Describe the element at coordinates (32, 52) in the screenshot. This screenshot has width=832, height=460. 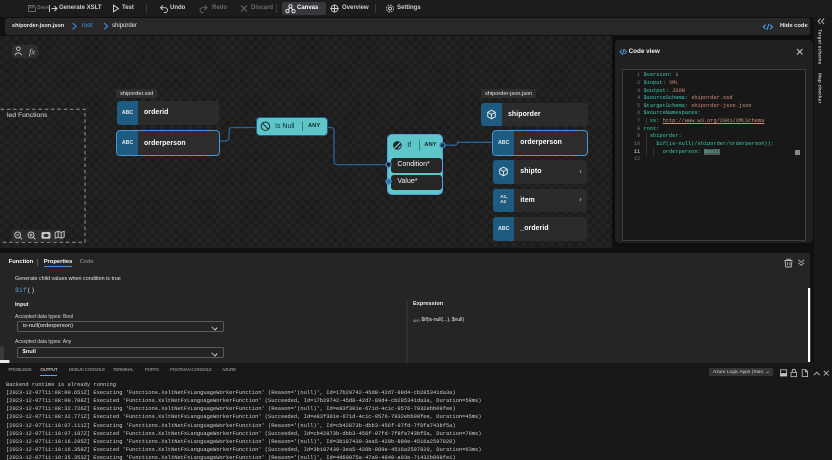
I see `svg-text: fx` at that location.